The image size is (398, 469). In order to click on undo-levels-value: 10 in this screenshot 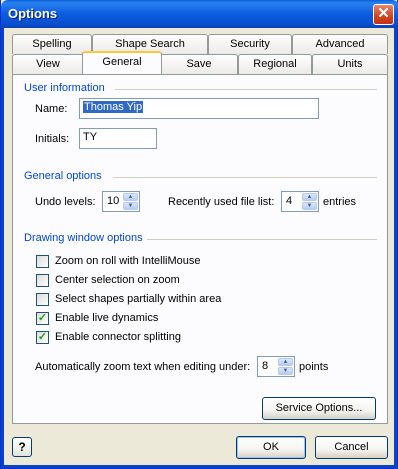, I will do `click(113, 201)`.